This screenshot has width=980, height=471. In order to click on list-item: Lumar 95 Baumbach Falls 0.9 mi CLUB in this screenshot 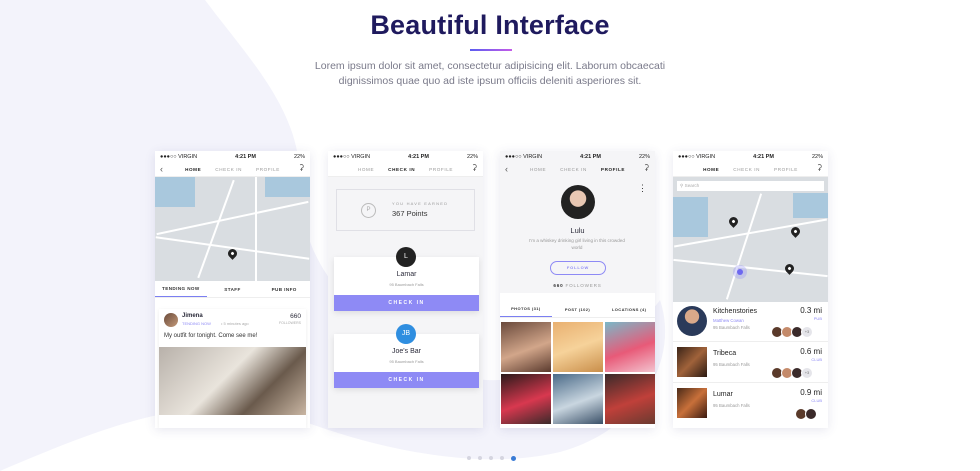, I will do `click(750, 403)`.